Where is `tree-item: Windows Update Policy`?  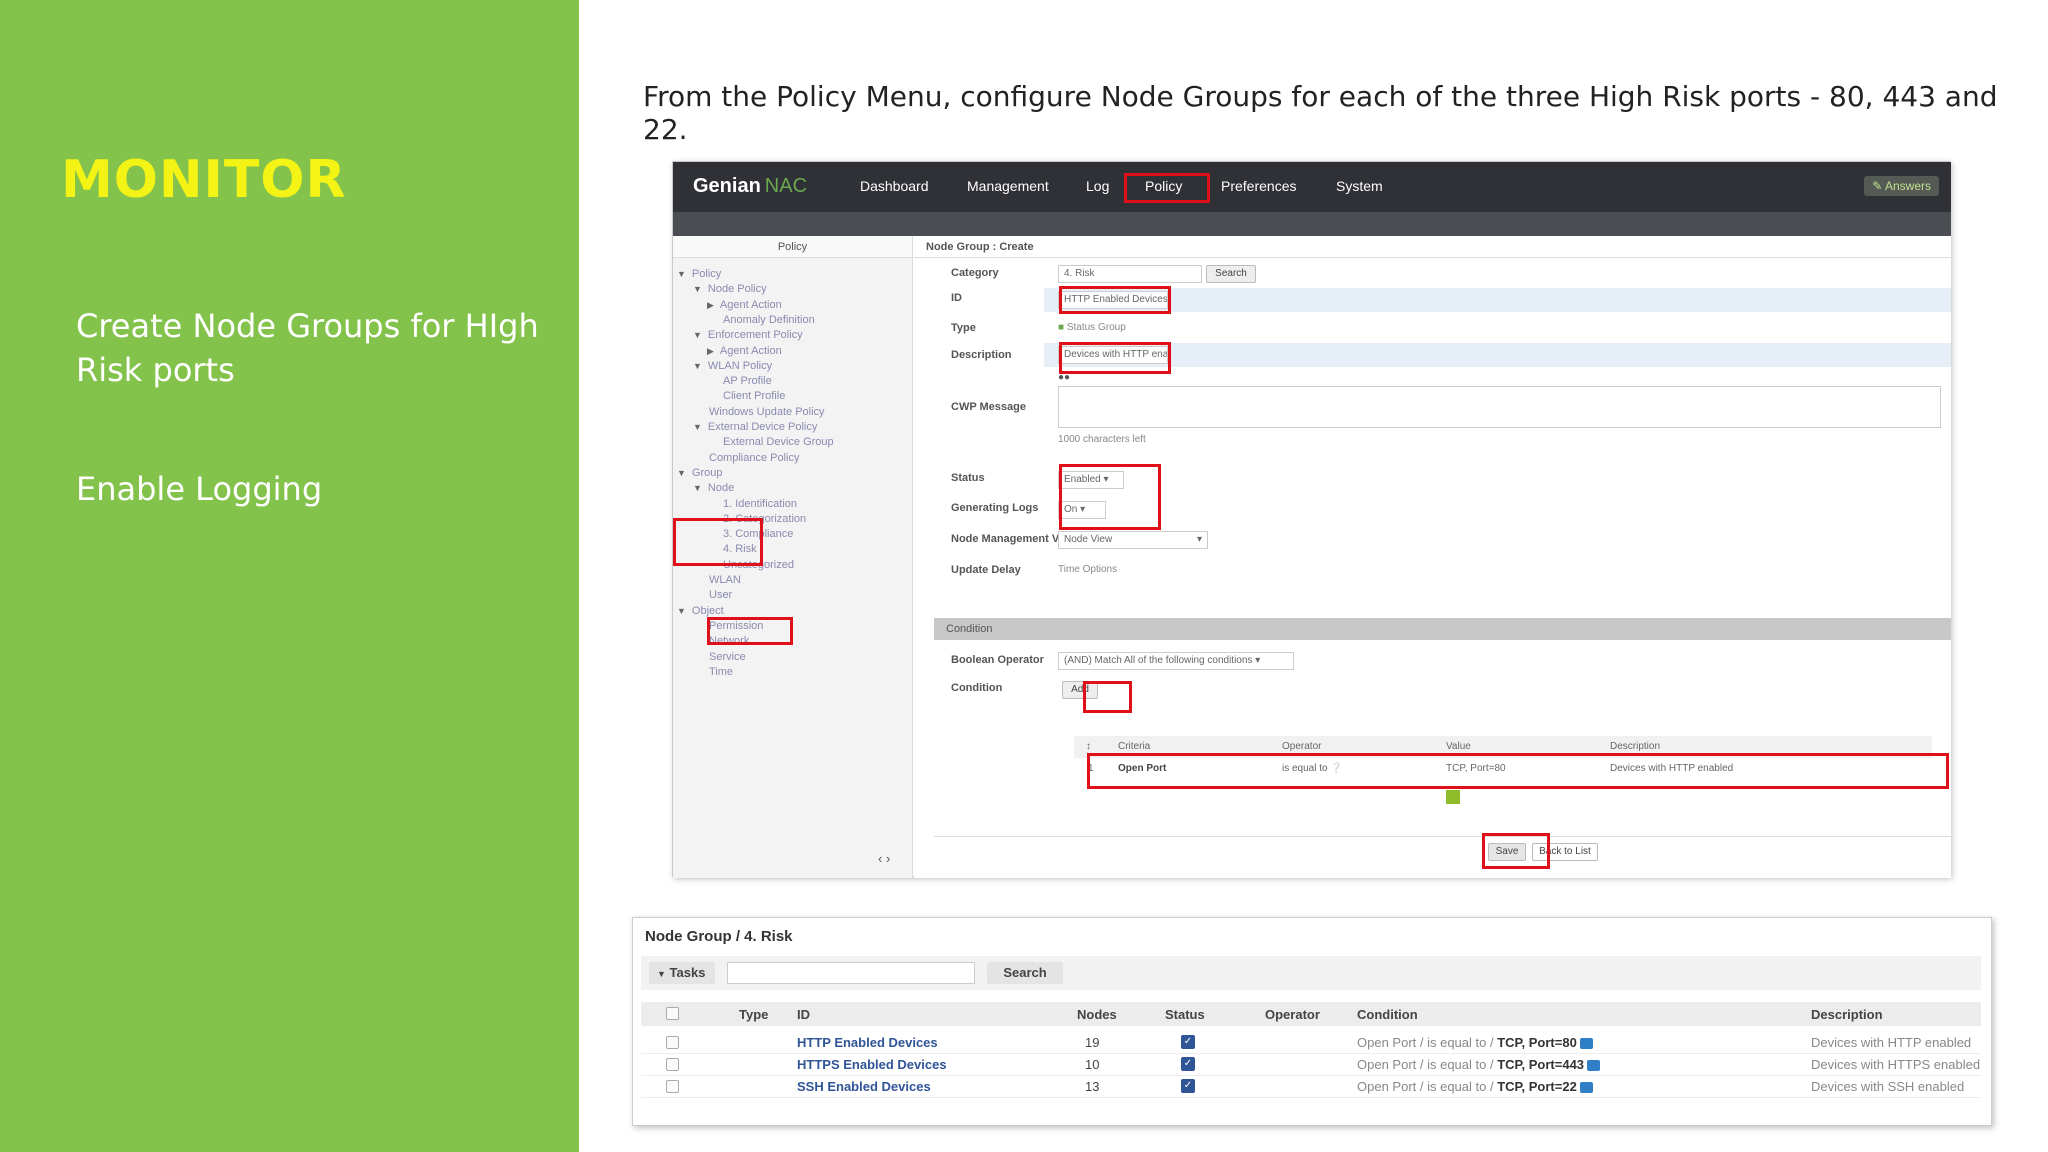
tree-item: Windows Update Policy is located at coordinates (764, 412).